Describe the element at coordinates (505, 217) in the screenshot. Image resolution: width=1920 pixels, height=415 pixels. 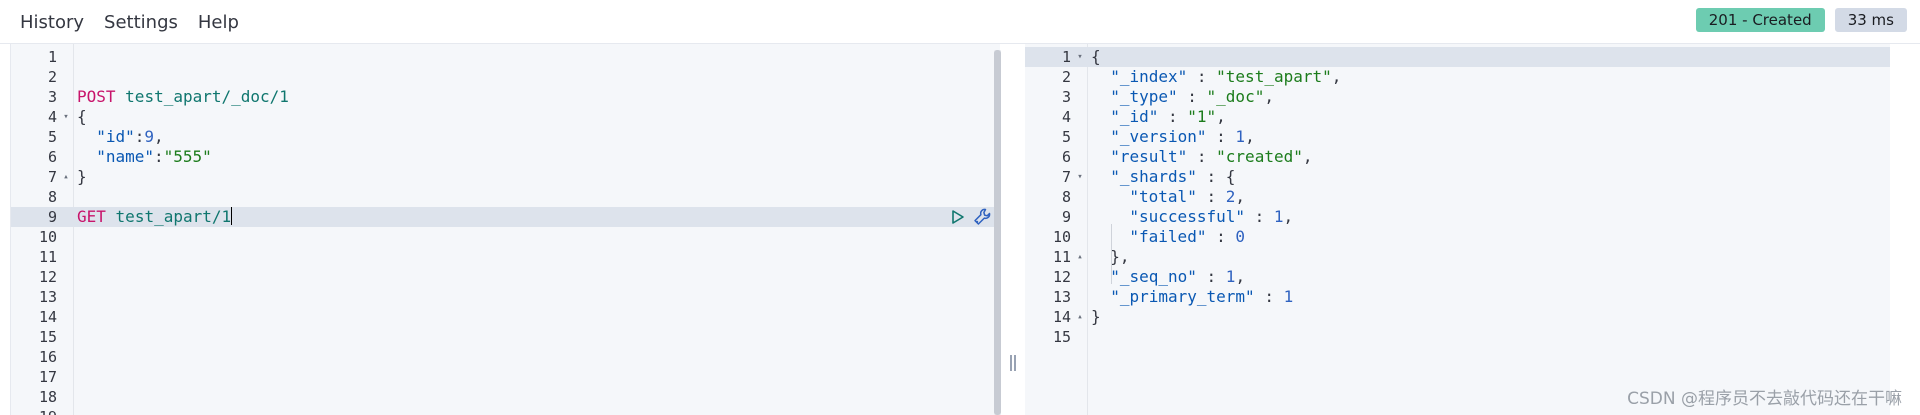
I see `code-line: 9 GET test_apart/1` at that location.